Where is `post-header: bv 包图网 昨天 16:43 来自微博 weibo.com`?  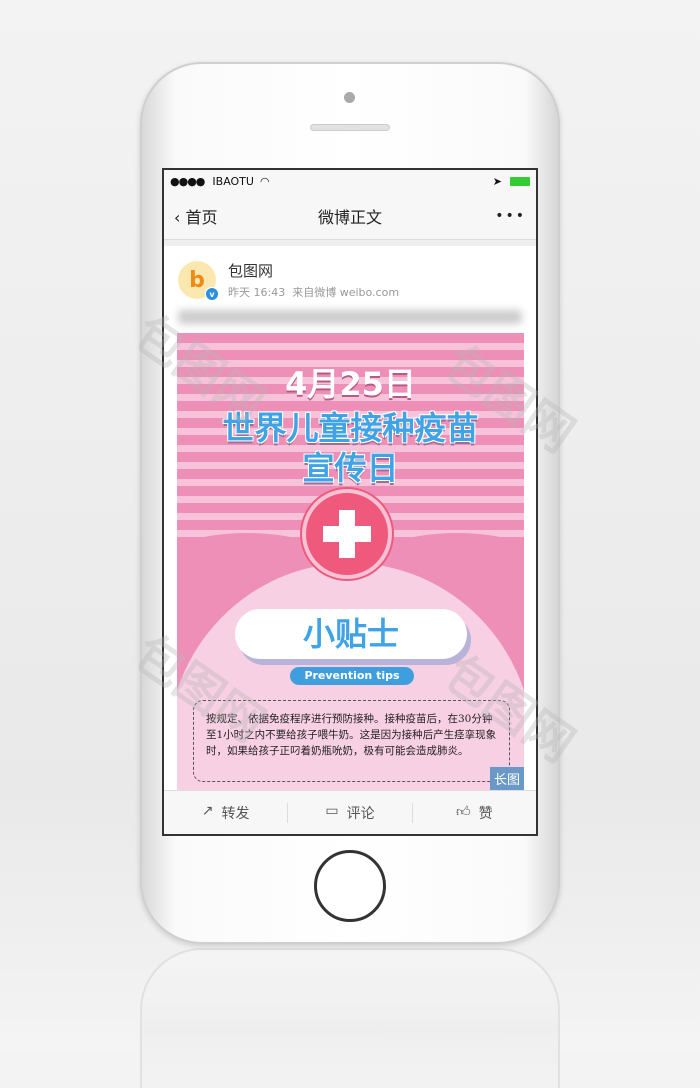
post-header: bv 包图网 昨天 16:43 来自微博 weibo.com is located at coordinates (350, 273).